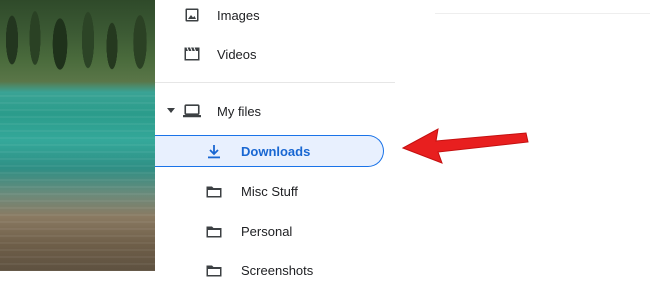 The width and height of the screenshot is (650, 286). Describe the element at coordinates (171, 110) in the screenshot. I see `expand-arrow-icon` at that location.